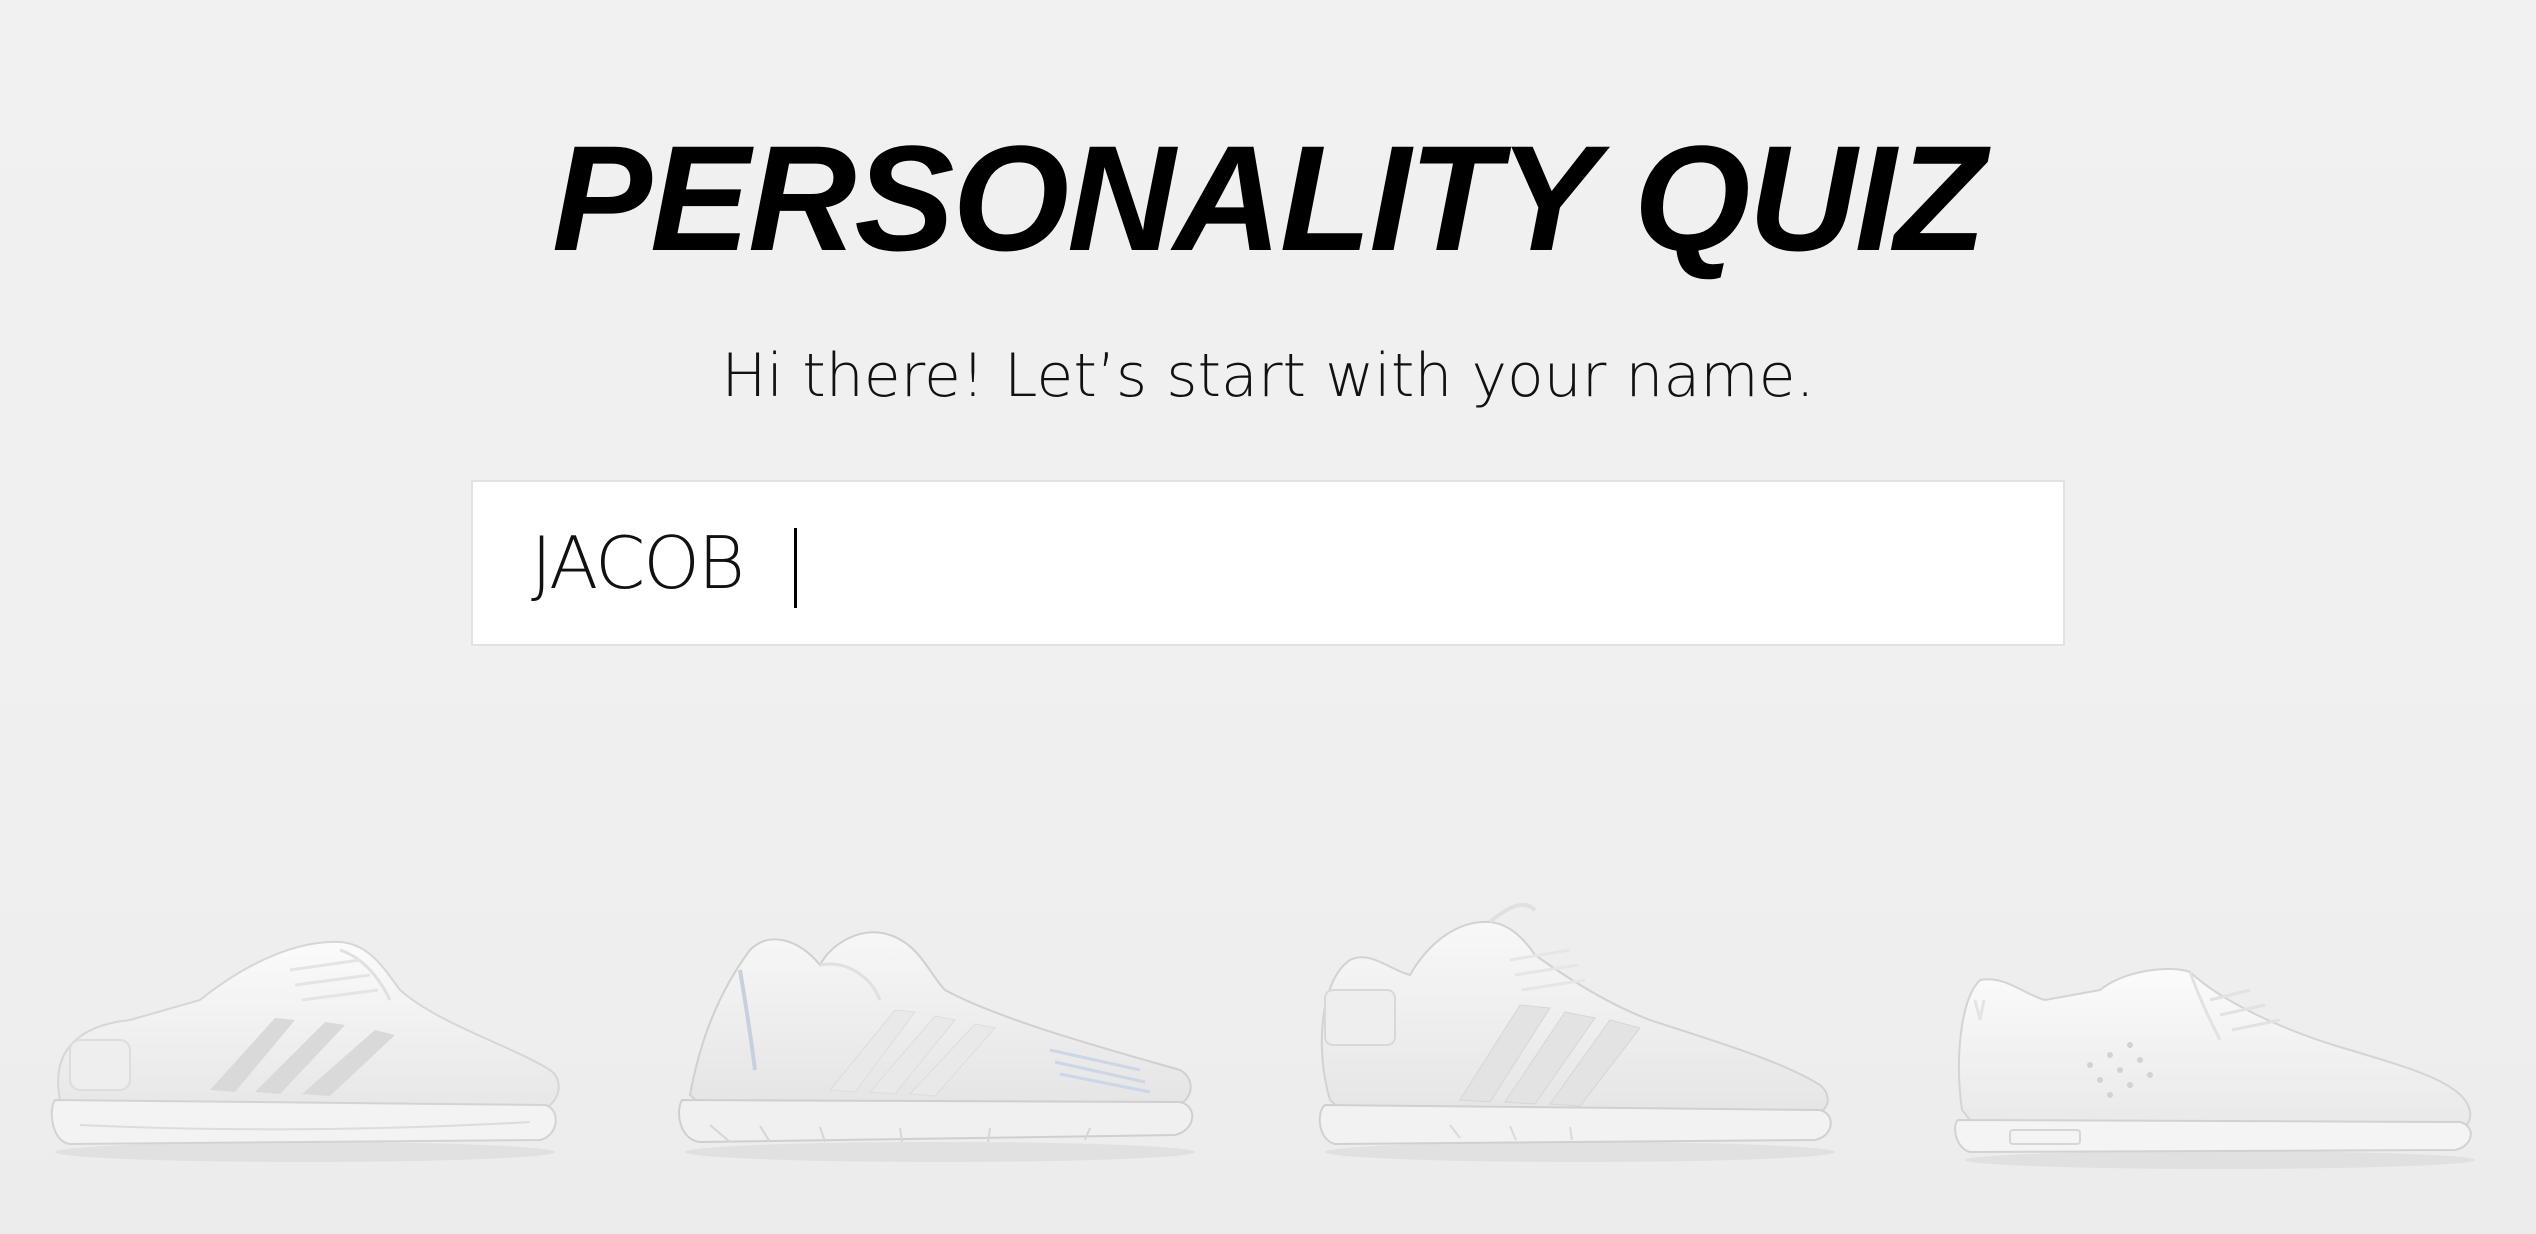 This screenshot has width=2536, height=1234. What do you see at coordinates (1576, 1032) in the screenshot?
I see `support-runner-image` at bounding box center [1576, 1032].